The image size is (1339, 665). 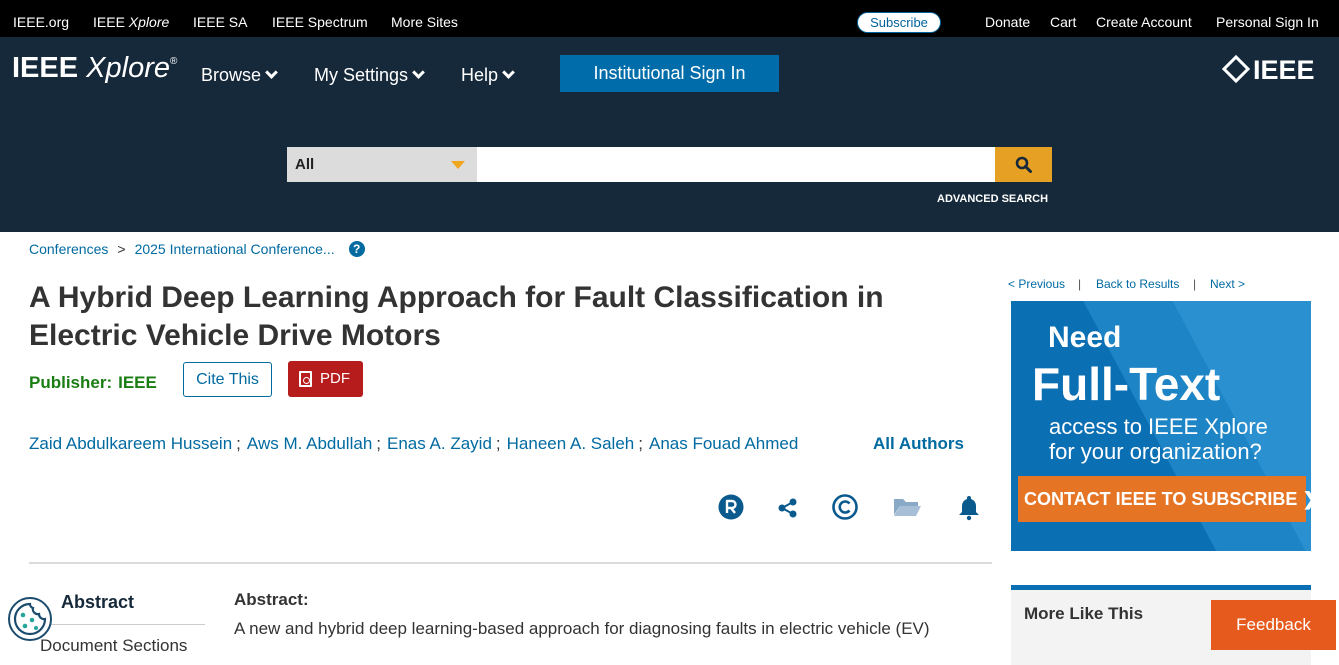 I want to click on rights-icon, so click(x=731, y=507).